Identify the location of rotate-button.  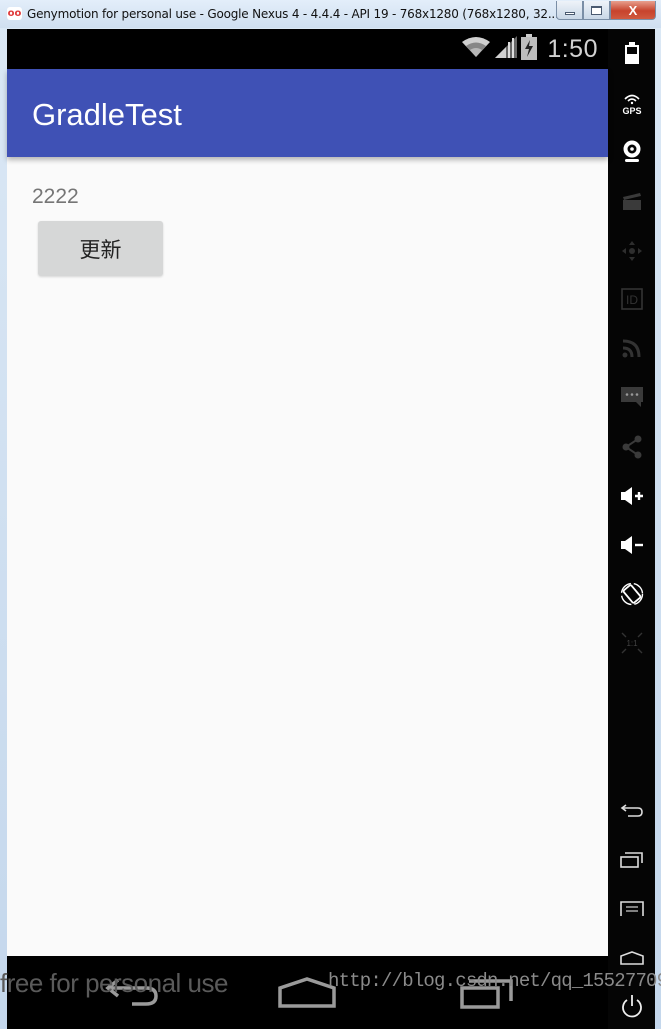
(631, 594).